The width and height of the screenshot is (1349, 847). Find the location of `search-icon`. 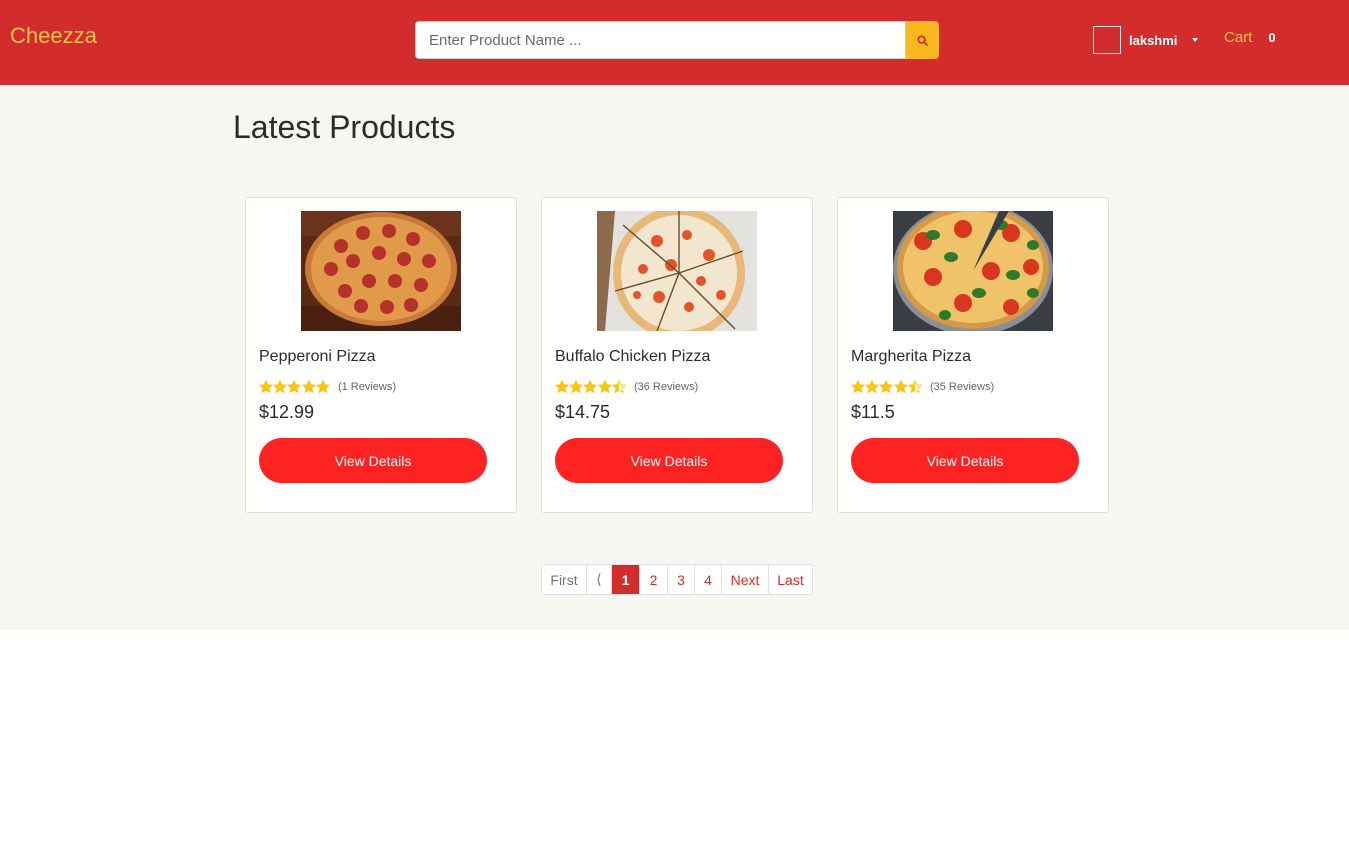

search-icon is located at coordinates (922, 40).